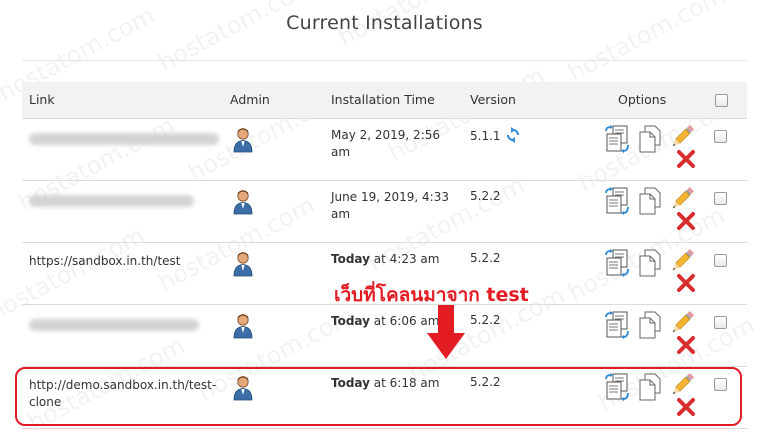 The image size is (769, 437). Describe the element at coordinates (404, 259) in the screenshot. I see `time-value: at 4:23 am` at that location.